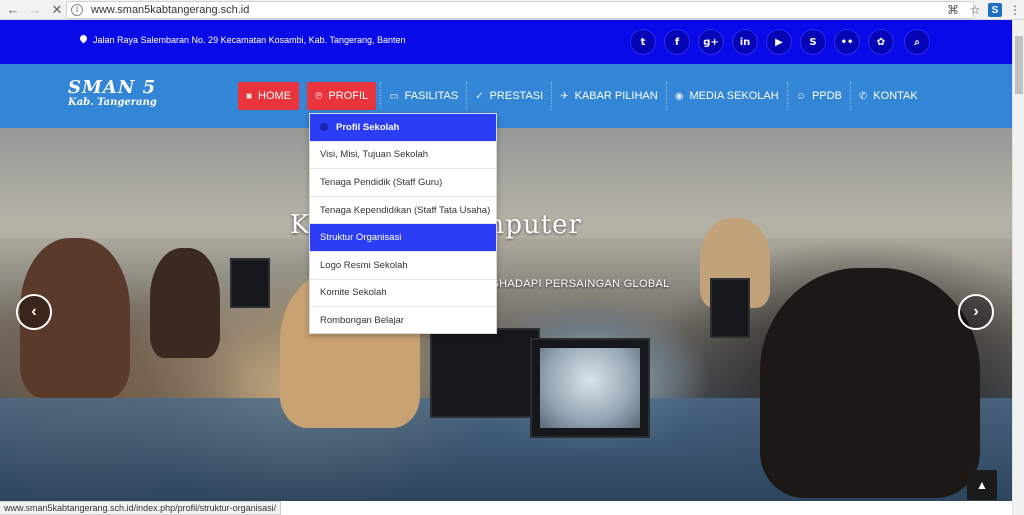  What do you see at coordinates (953, 10) in the screenshot?
I see `translate-icon: ⌘` at bounding box center [953, 10].